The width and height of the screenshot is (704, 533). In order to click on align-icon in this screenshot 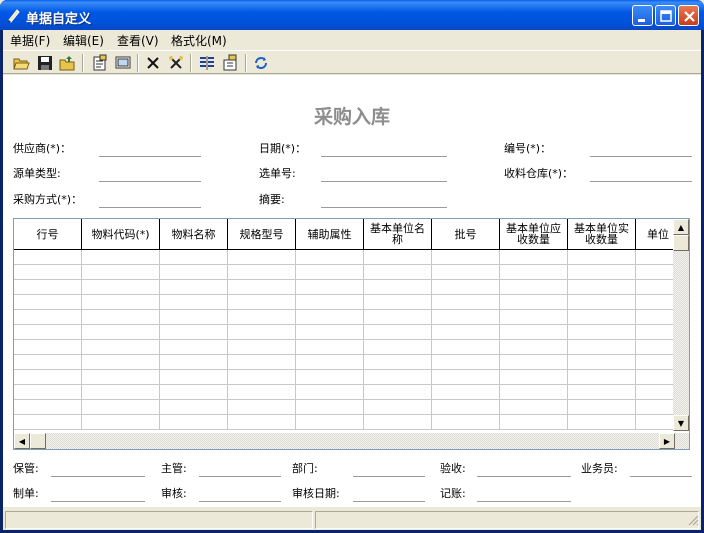, I will do `click(207, 63)`.